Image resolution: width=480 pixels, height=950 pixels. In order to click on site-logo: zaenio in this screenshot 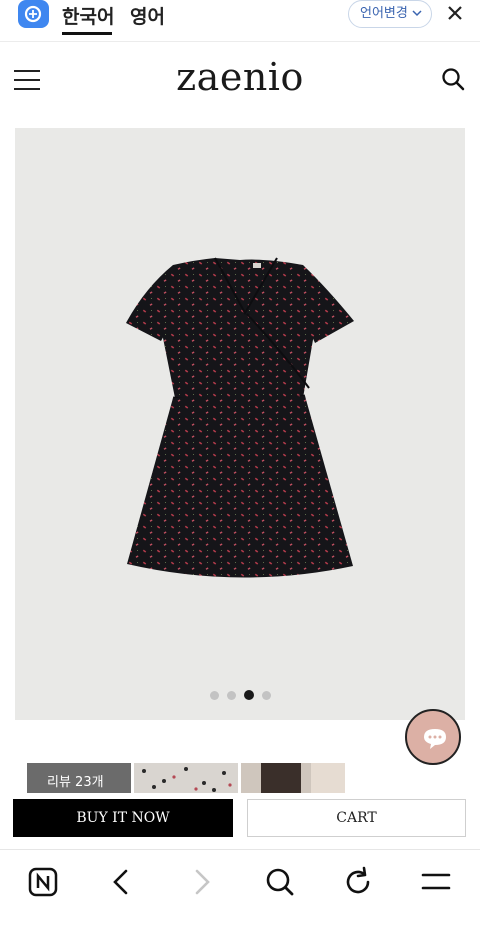, I will do `click(240, 77)`.